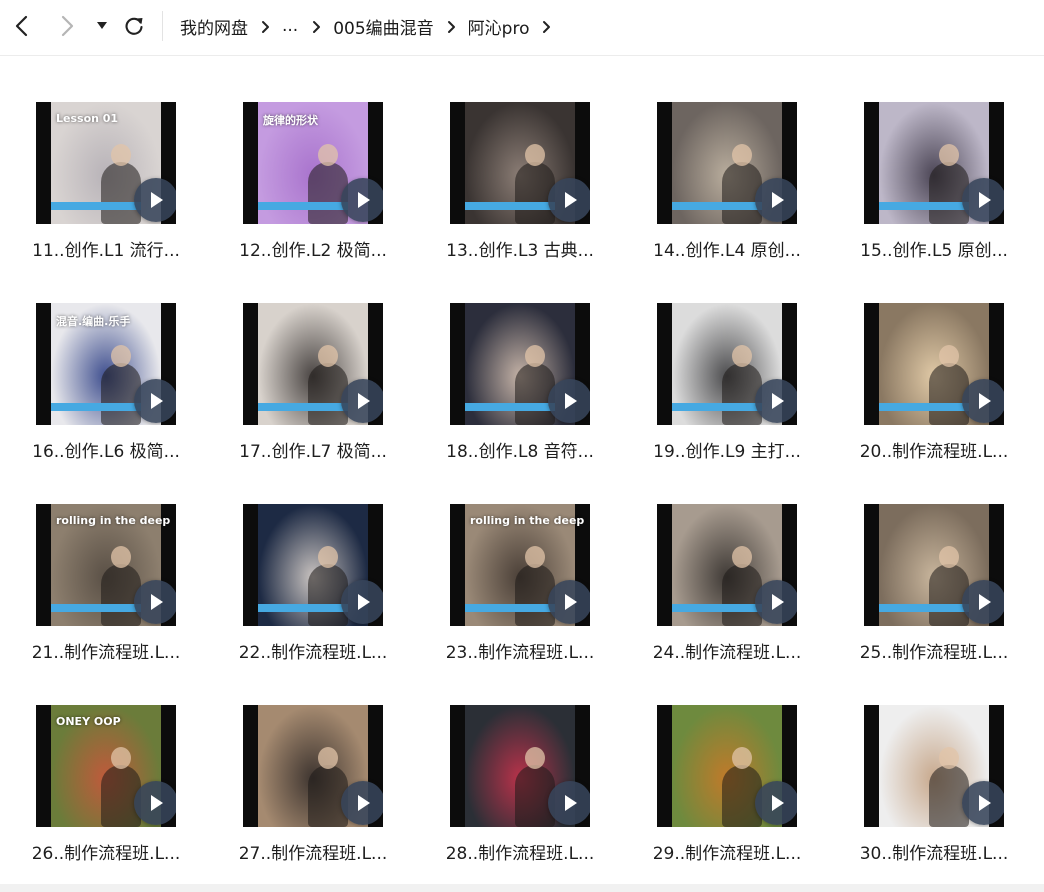 The image size is (1044, 892). I want to click on video-thumbnail: ONEY OOP, so click(106, 766).